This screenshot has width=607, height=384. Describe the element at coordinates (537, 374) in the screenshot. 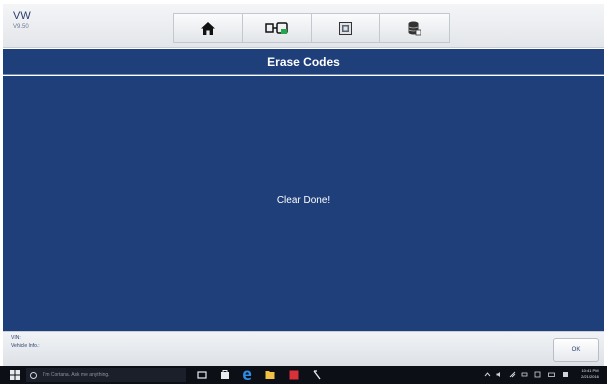

I see `input-indicator-icon` at that location.